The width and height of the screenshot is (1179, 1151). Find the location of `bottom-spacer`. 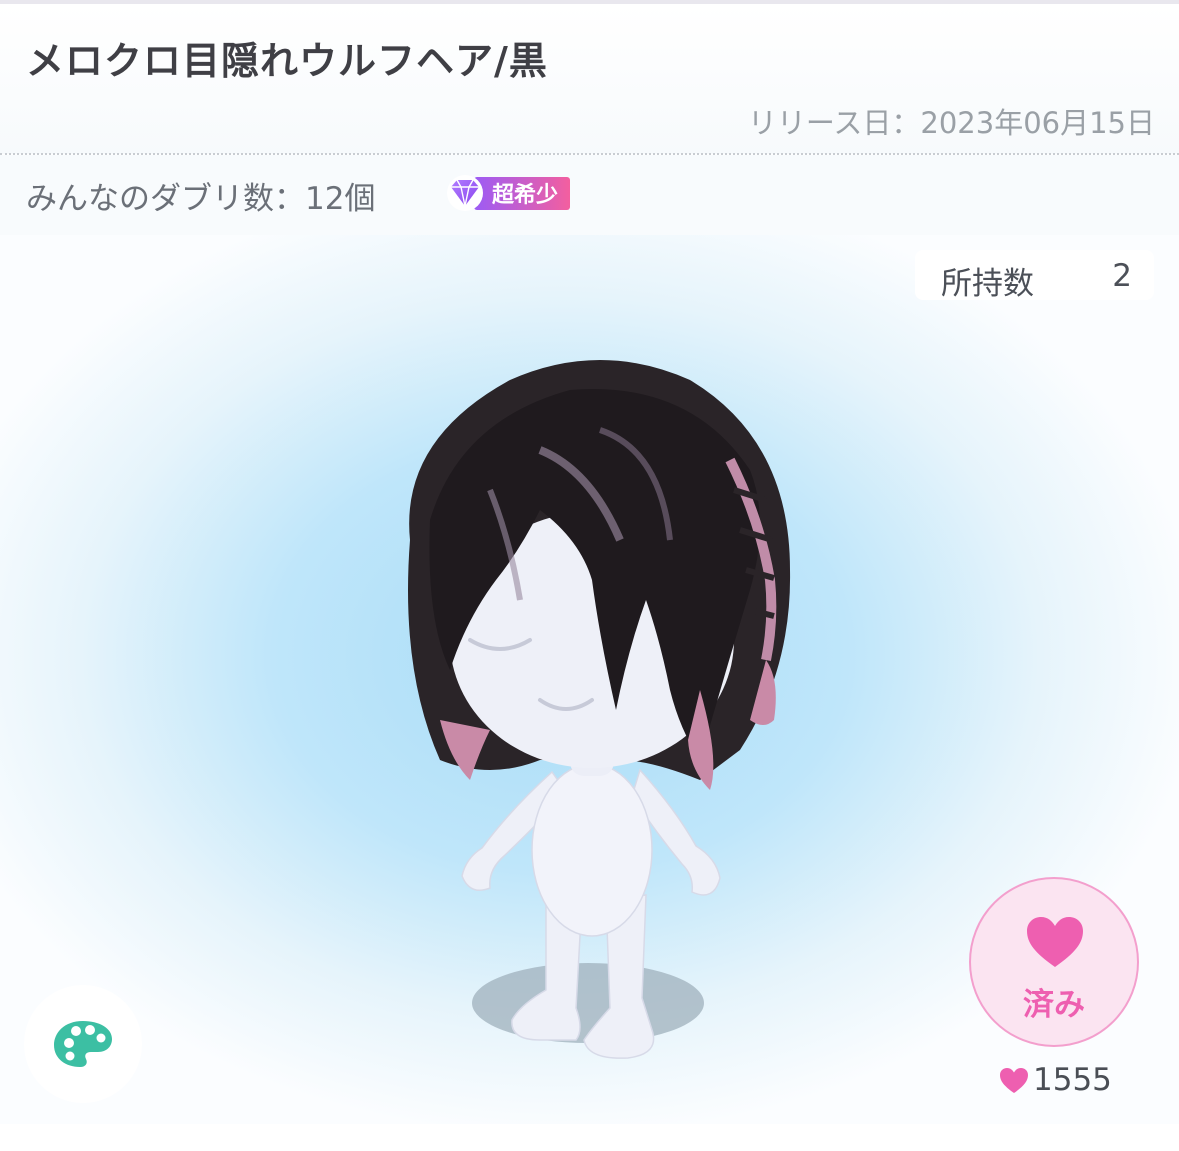

bottom-spacer is located at coordinates (589, 1137).